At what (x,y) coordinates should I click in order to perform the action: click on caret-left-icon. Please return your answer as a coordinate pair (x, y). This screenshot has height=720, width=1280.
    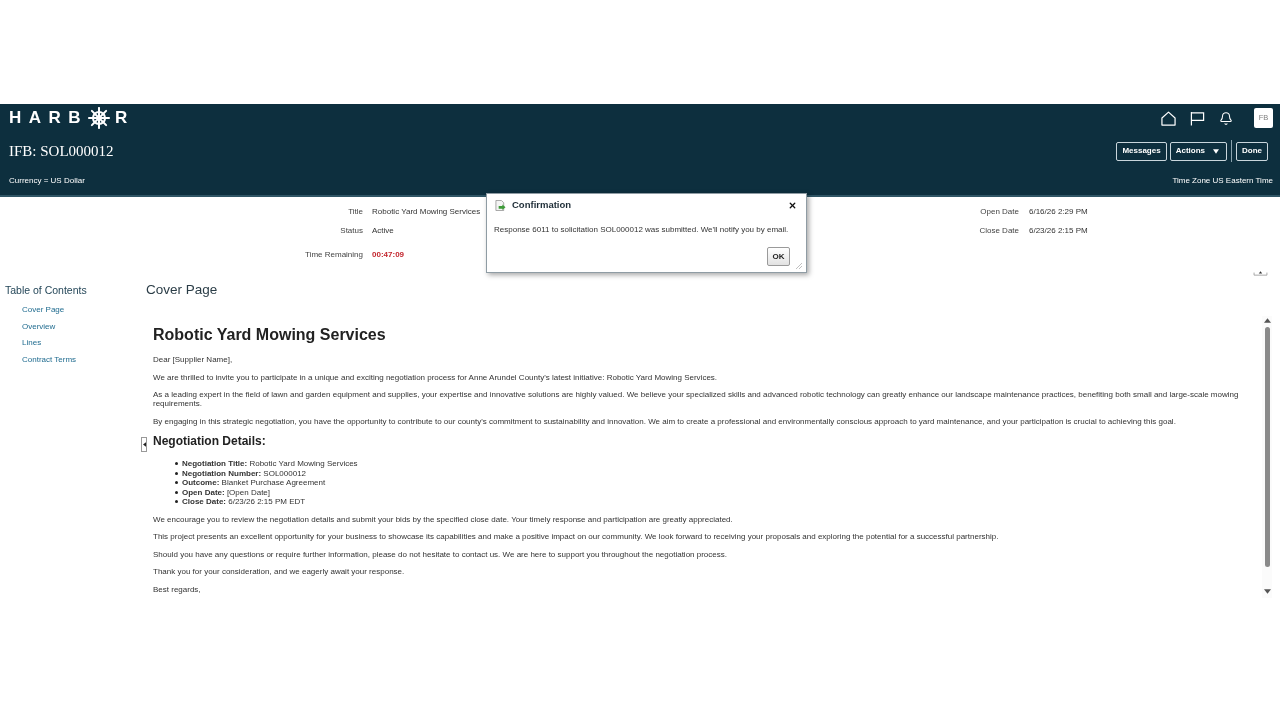
    Looking at the image, I should click on (144, 444).